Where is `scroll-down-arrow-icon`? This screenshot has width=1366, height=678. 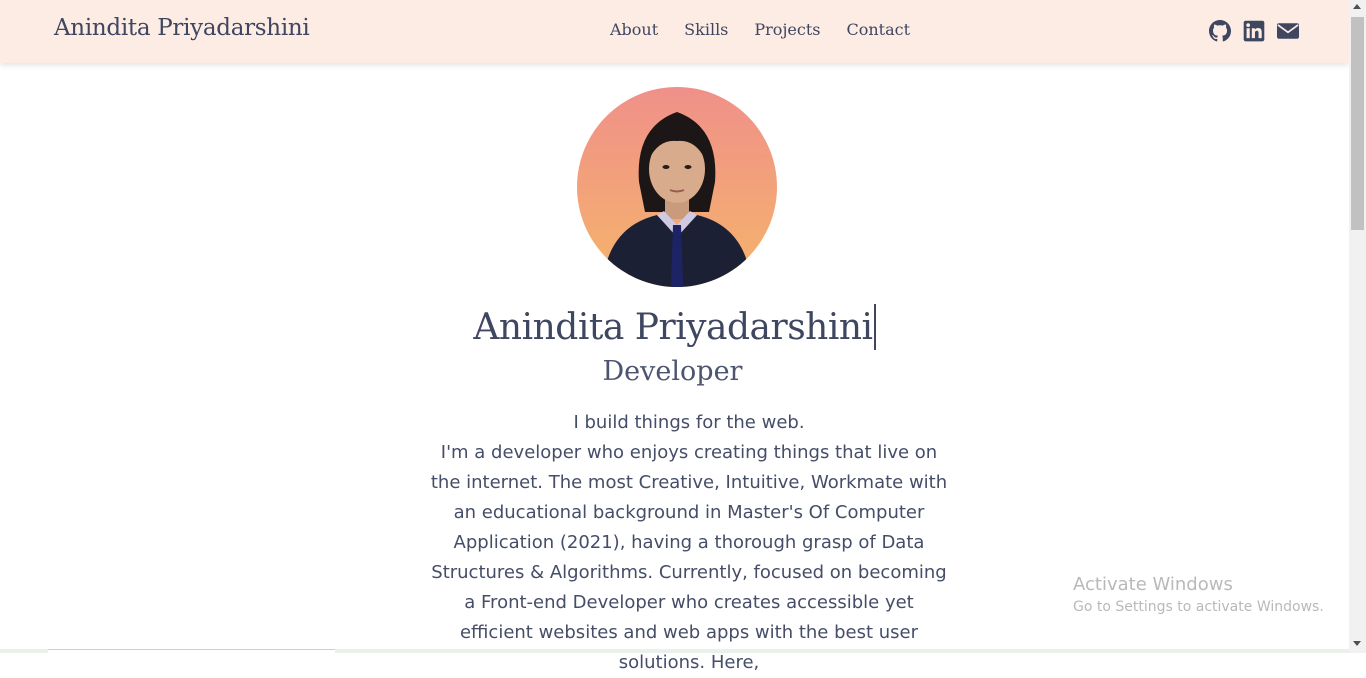
scroll-down-arrow-icon is located at coordinates (1357, 643).